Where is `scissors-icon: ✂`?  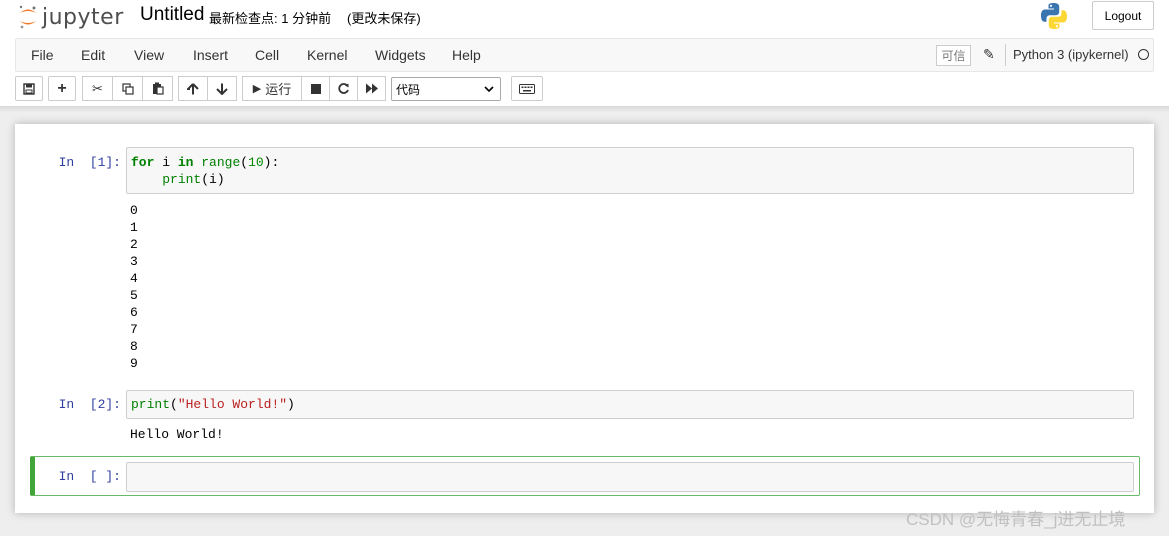
scissors-icon: ✂ is located at coordinates (97, 88).